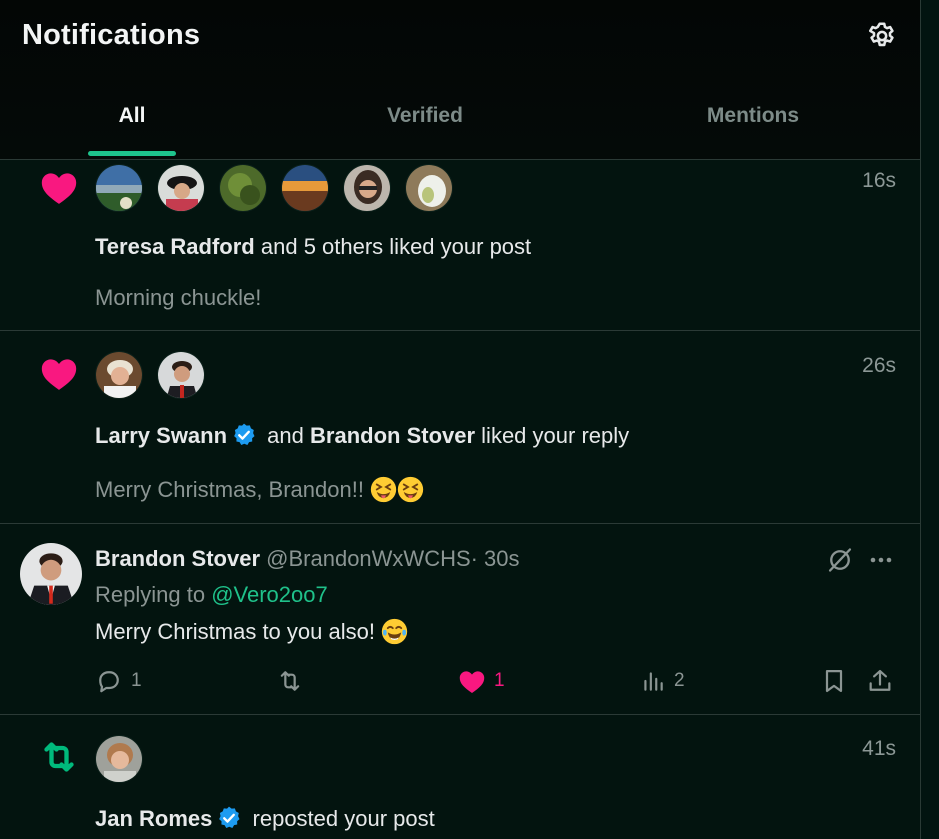  What do you see at coordinates (882, 36) in the screenshot?
I see `gear-icon` at bounding box center [882, 36].